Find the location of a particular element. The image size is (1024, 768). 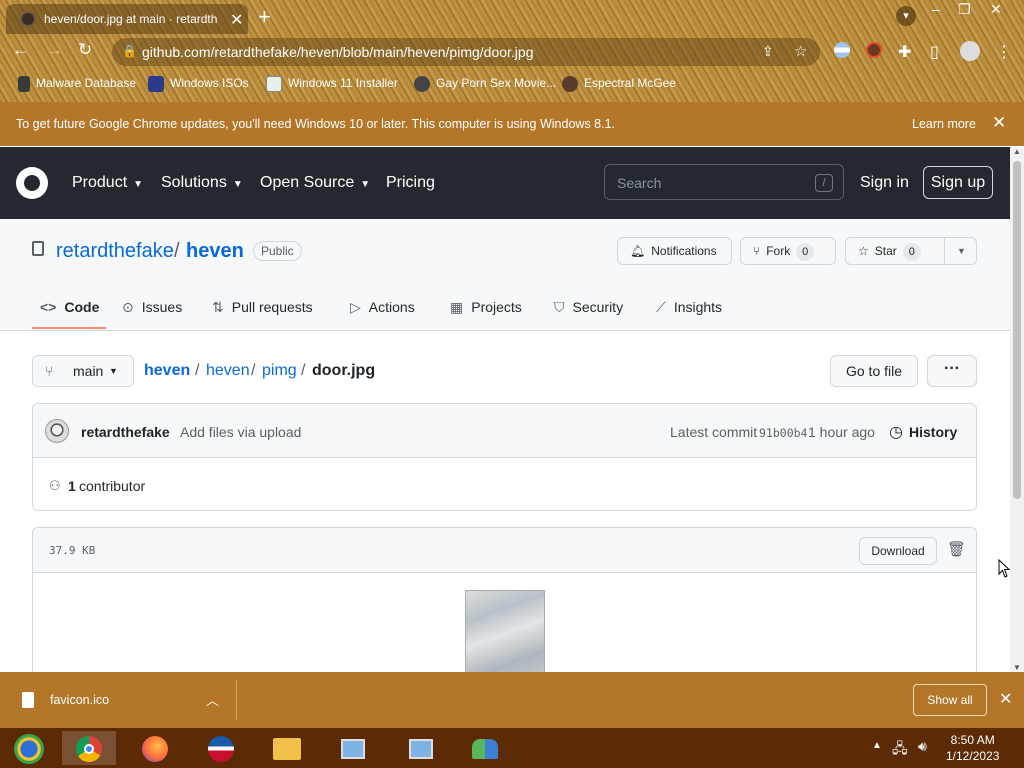

firefox-taskbar-icon is located at coordinates (155, 748).